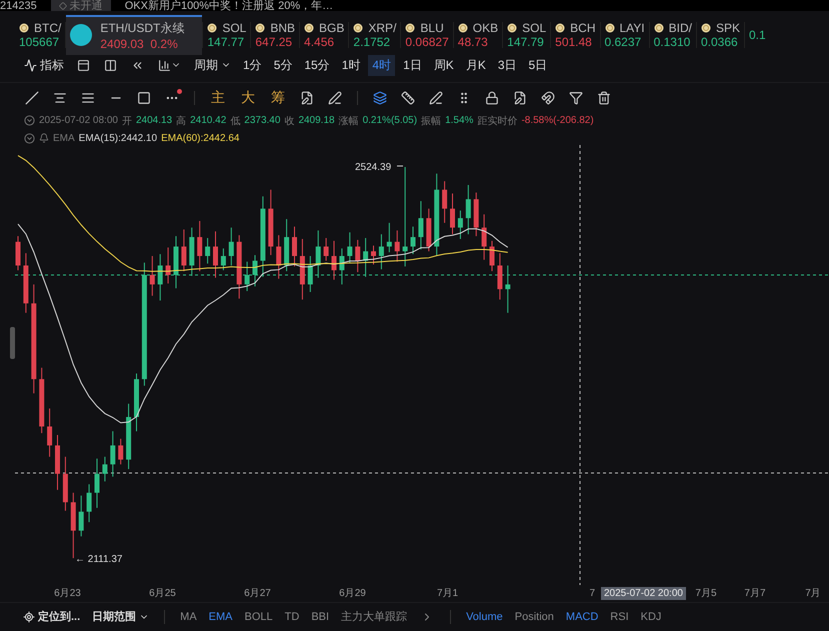 The height and width of the screenshot is (631, 829). I want to click on indicator-tab: RSI, so click(619, 616).